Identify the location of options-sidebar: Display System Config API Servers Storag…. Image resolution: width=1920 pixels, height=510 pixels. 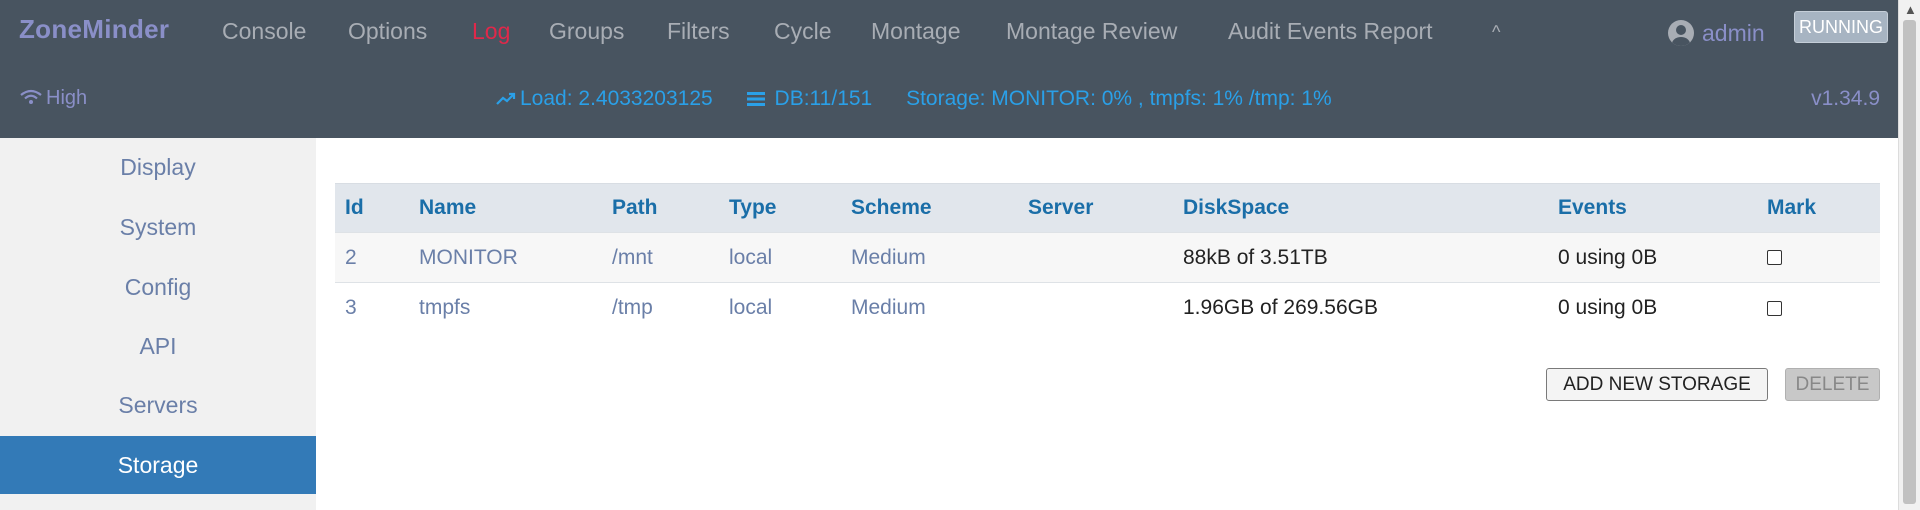
(158, 324).